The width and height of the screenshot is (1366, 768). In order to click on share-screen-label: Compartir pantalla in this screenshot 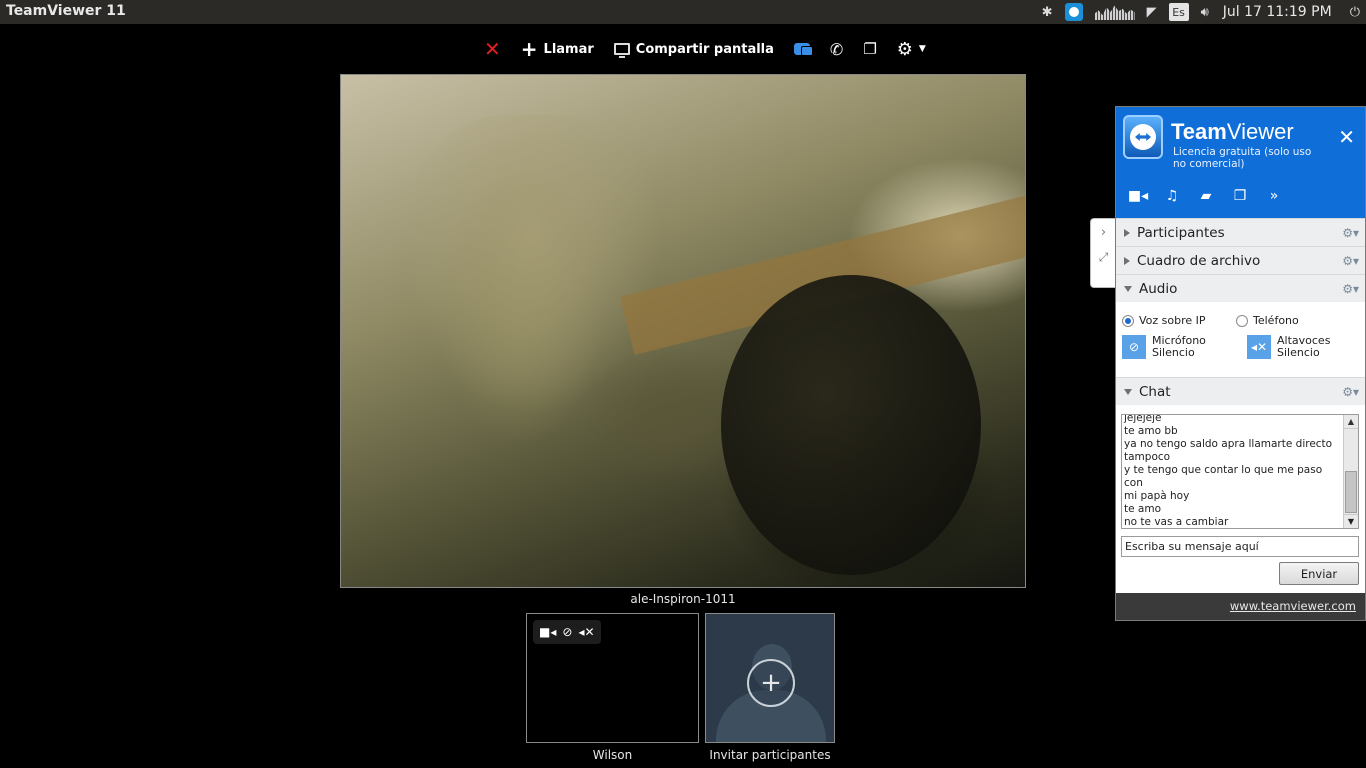, I will do `click(704, 49)`.